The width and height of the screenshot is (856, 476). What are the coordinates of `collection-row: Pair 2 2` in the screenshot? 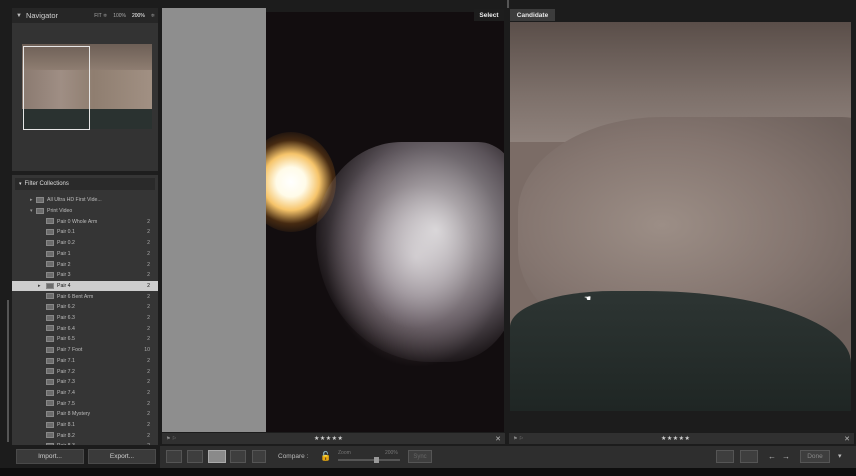 It's located at (85, 264).